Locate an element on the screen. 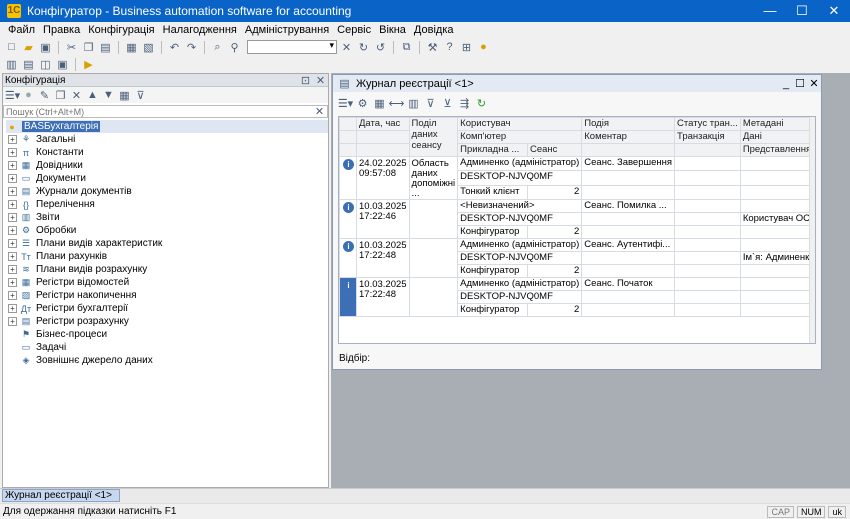 The image size is (850, 519). search-clear-icon: ✕ is located at coordinates (319, 112).